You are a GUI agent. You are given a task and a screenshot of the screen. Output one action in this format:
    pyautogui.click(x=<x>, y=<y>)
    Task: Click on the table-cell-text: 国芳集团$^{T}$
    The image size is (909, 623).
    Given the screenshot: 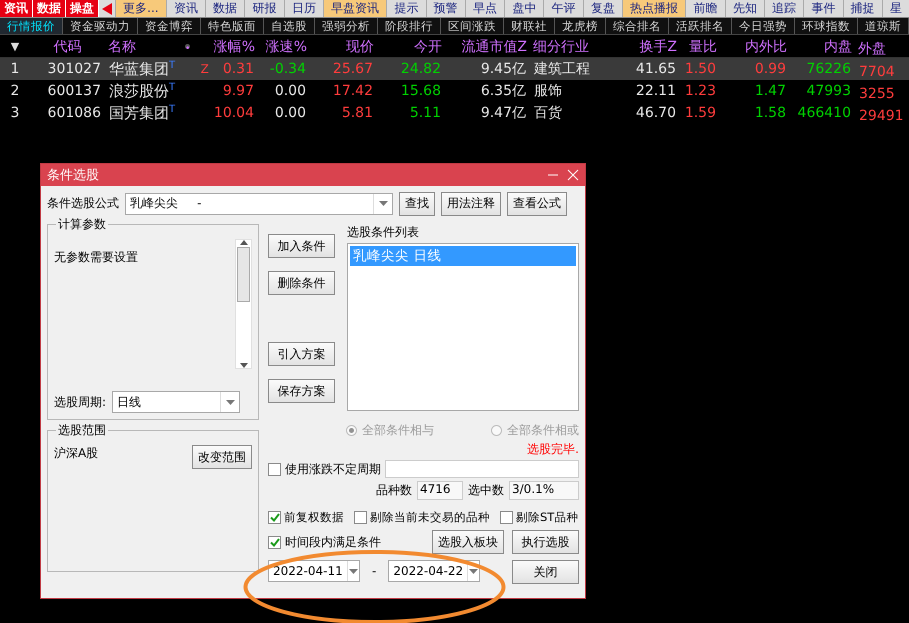 What is the action you would take?
    pyautogui.click(x=142, y=113)
    